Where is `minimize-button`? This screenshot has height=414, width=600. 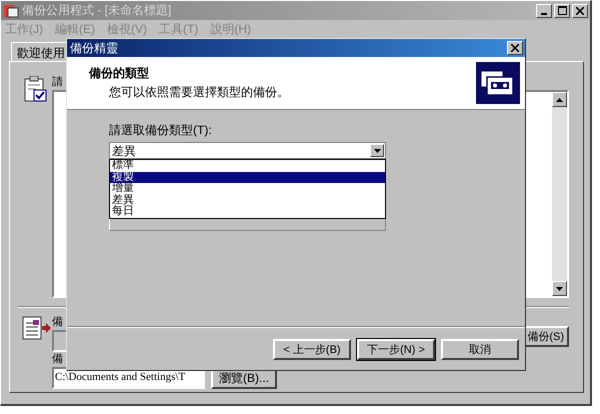
minimize-button is located at coordinates (544, 11).